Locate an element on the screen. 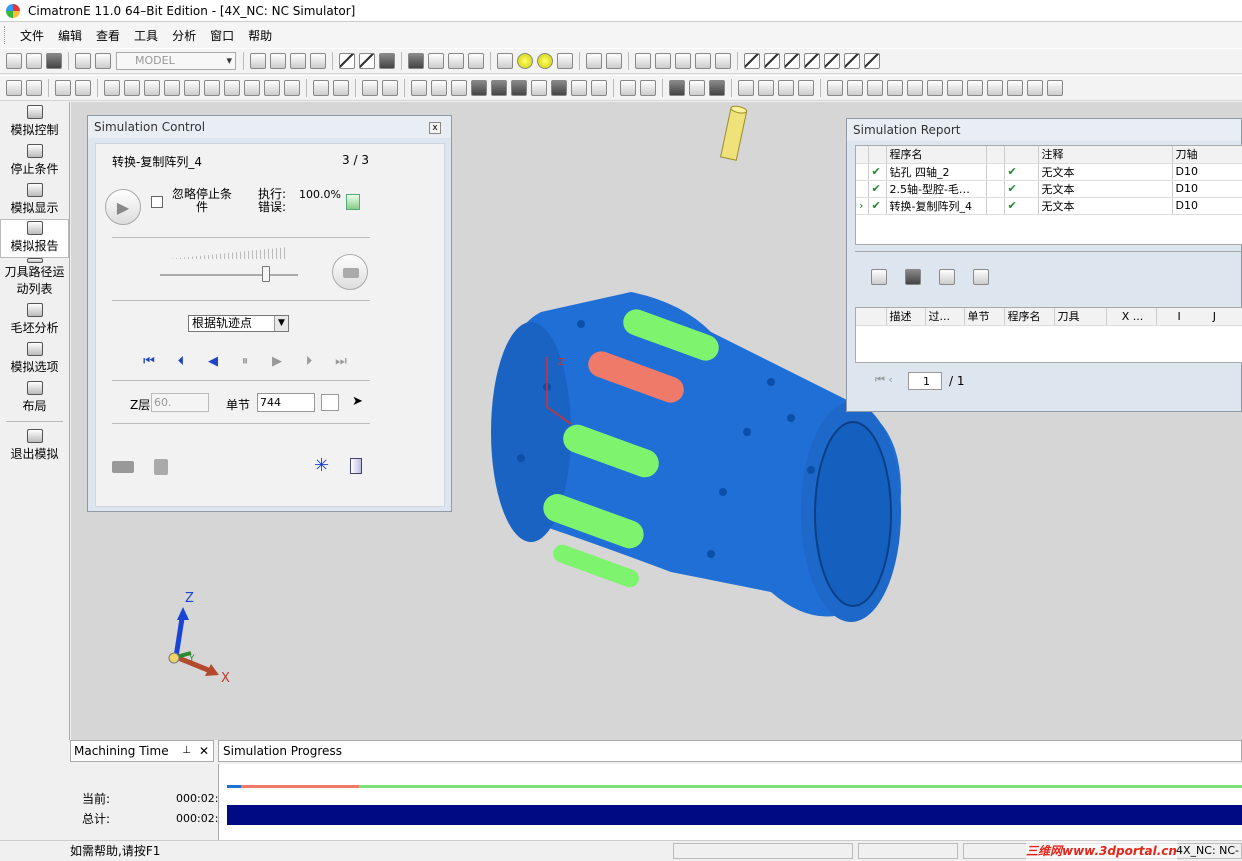 This screenshot has height=861, width=1242. z-layer-input is located at coordinates (180, 402).